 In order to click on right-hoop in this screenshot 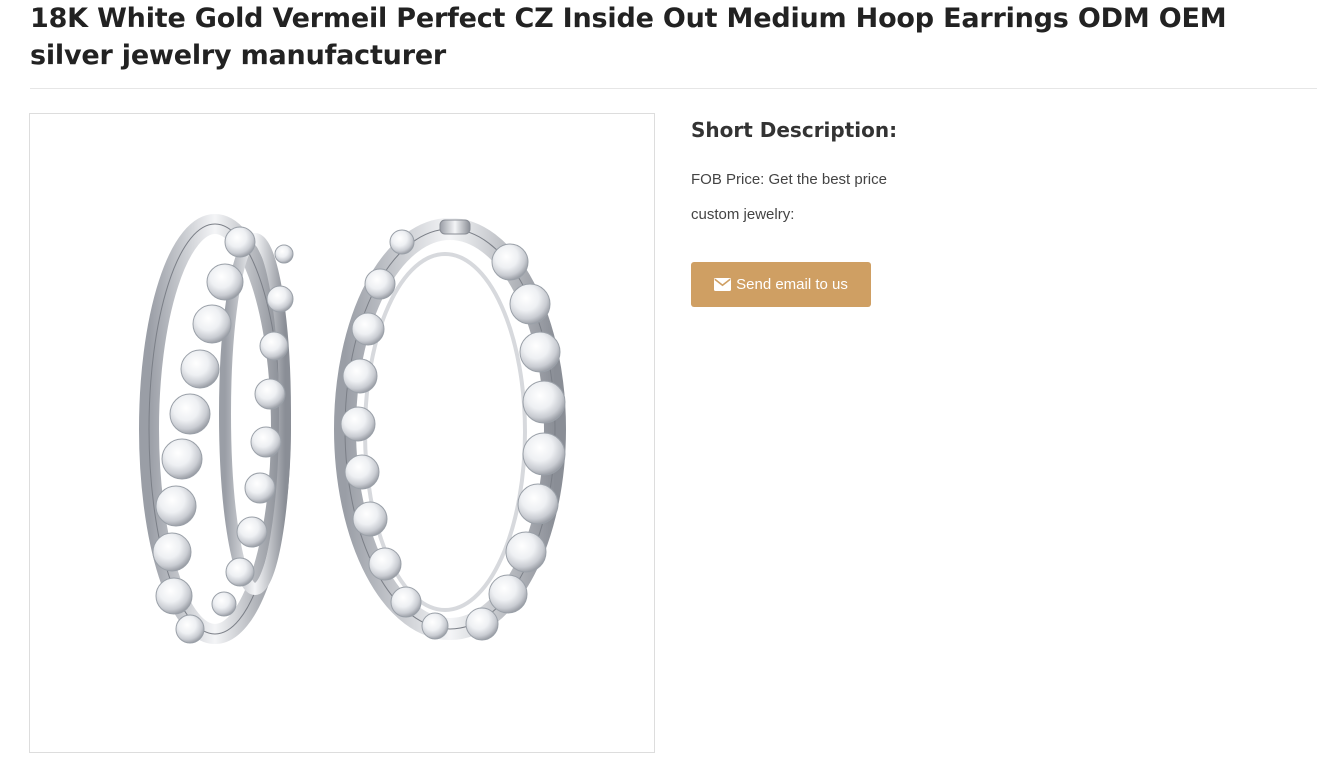, I will do `click(450, 429)`.